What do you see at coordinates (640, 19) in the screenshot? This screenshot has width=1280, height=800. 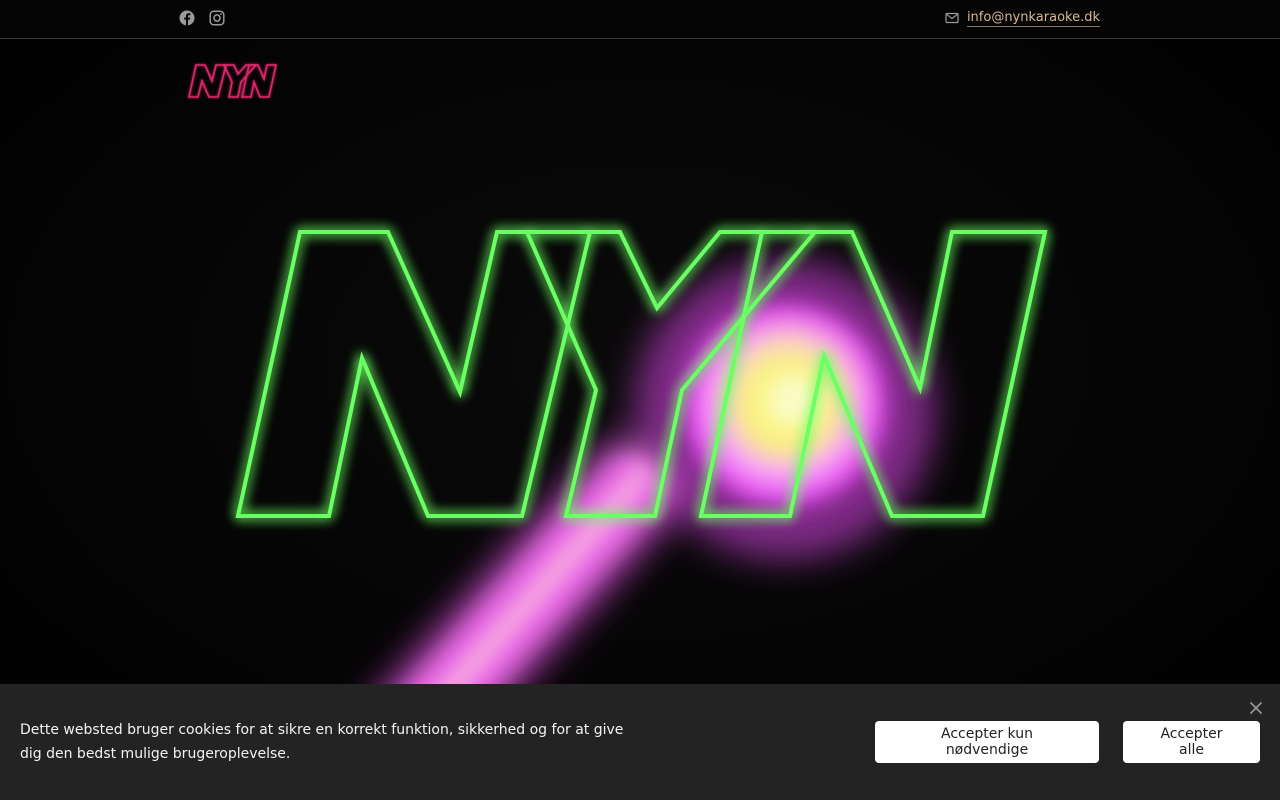 I see `top-bar: info@nynkaraoke.dk` at bounding box center [640, 19].